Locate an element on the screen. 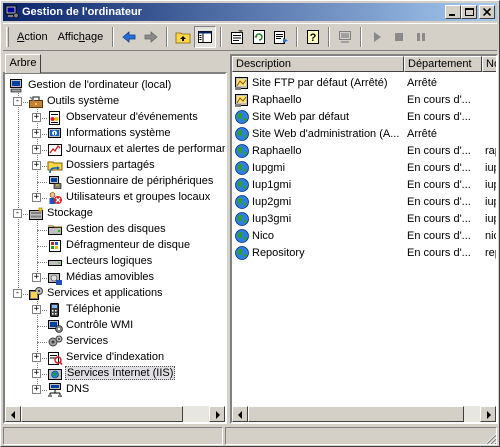  tree-item-local-users: + Utilisateurs et groupes locaux is located at coordinates (115, 198).